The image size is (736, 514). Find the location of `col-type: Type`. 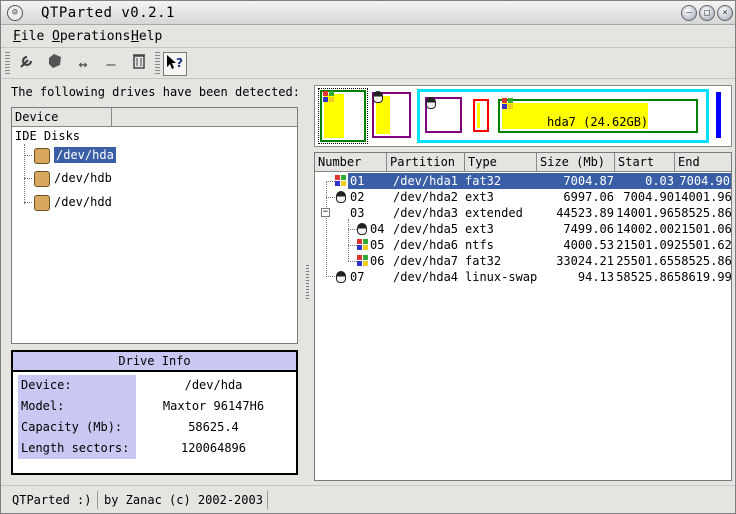

col-type: Type is located at coordinates (501, 162).